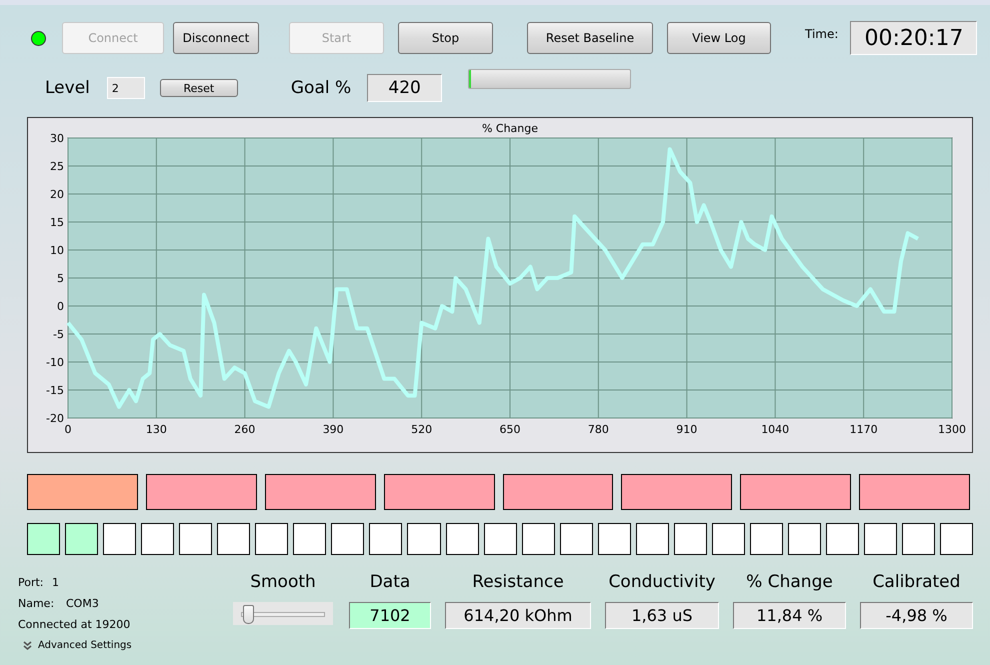 This screenshot has height=665, width=990. I want to click on x-tick-label: 1170, so click(864, 429).